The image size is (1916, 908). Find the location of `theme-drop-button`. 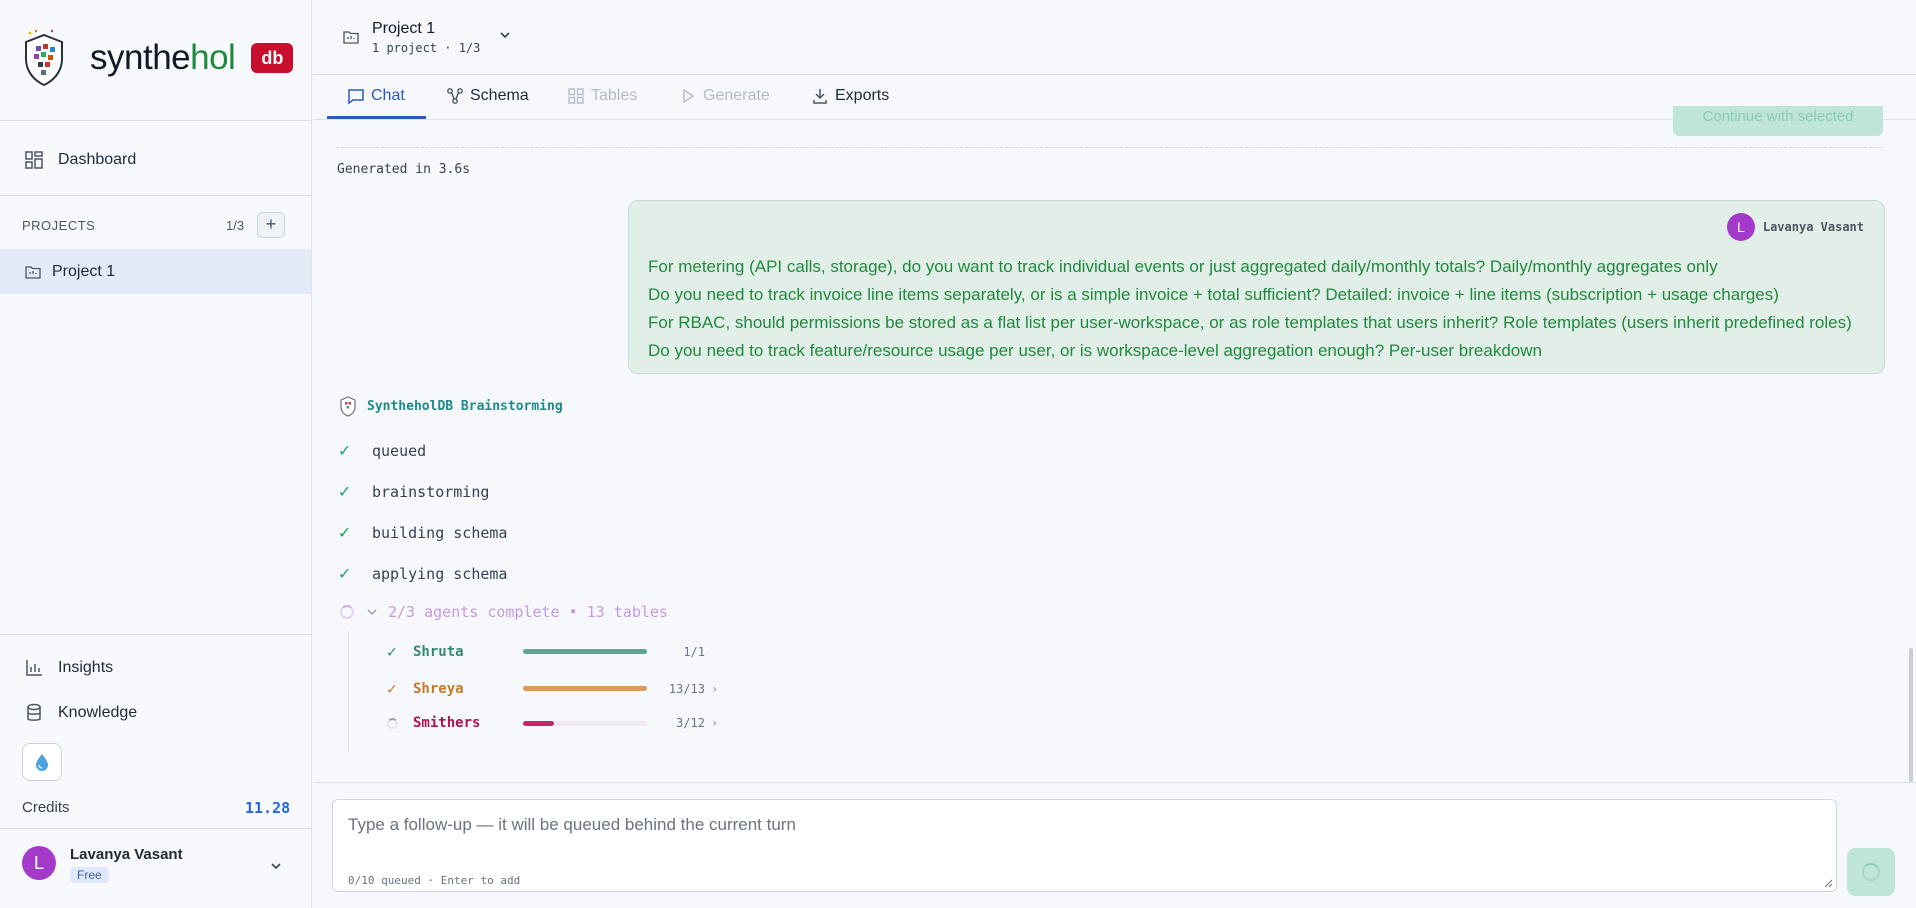

theme-drop-button is located at coordinates (42, 762).